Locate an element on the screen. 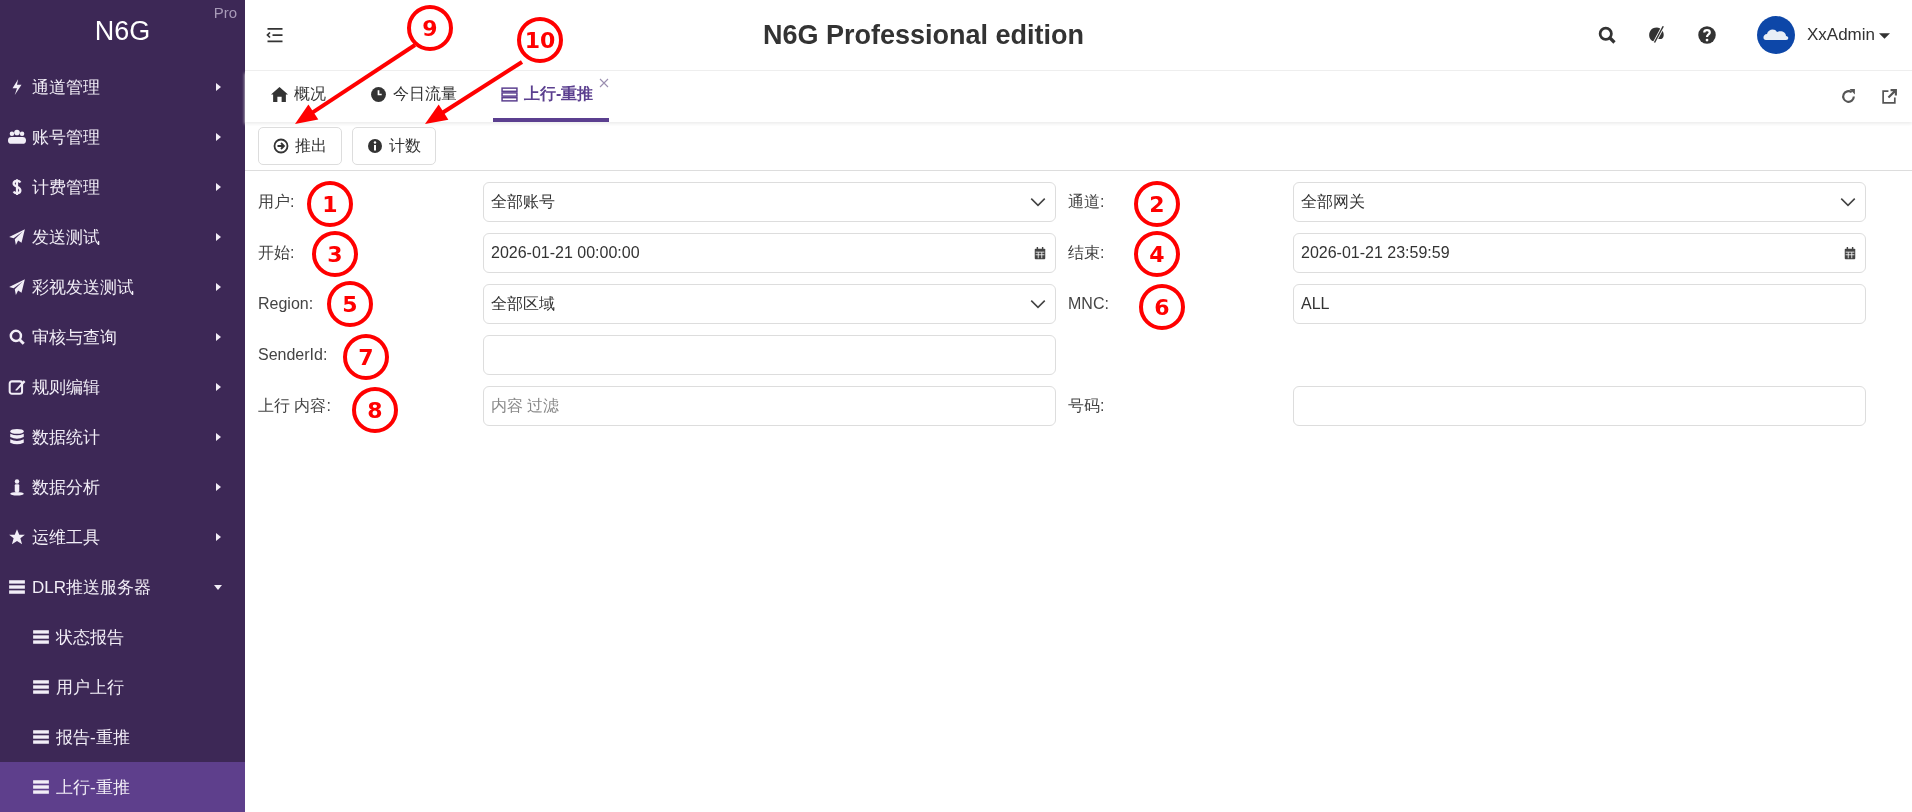 Image resolution: width=1912 pixels, height=812 pixels. palette-icon is located at coordinates (1656, 35).